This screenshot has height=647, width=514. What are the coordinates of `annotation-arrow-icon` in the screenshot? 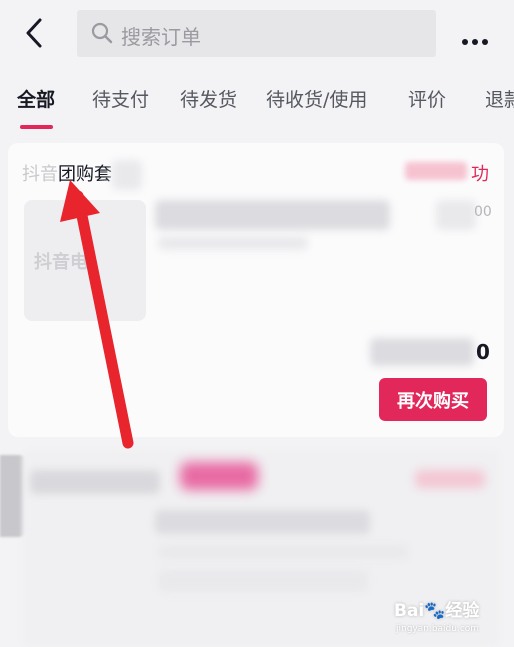 It's located at (97, 314).